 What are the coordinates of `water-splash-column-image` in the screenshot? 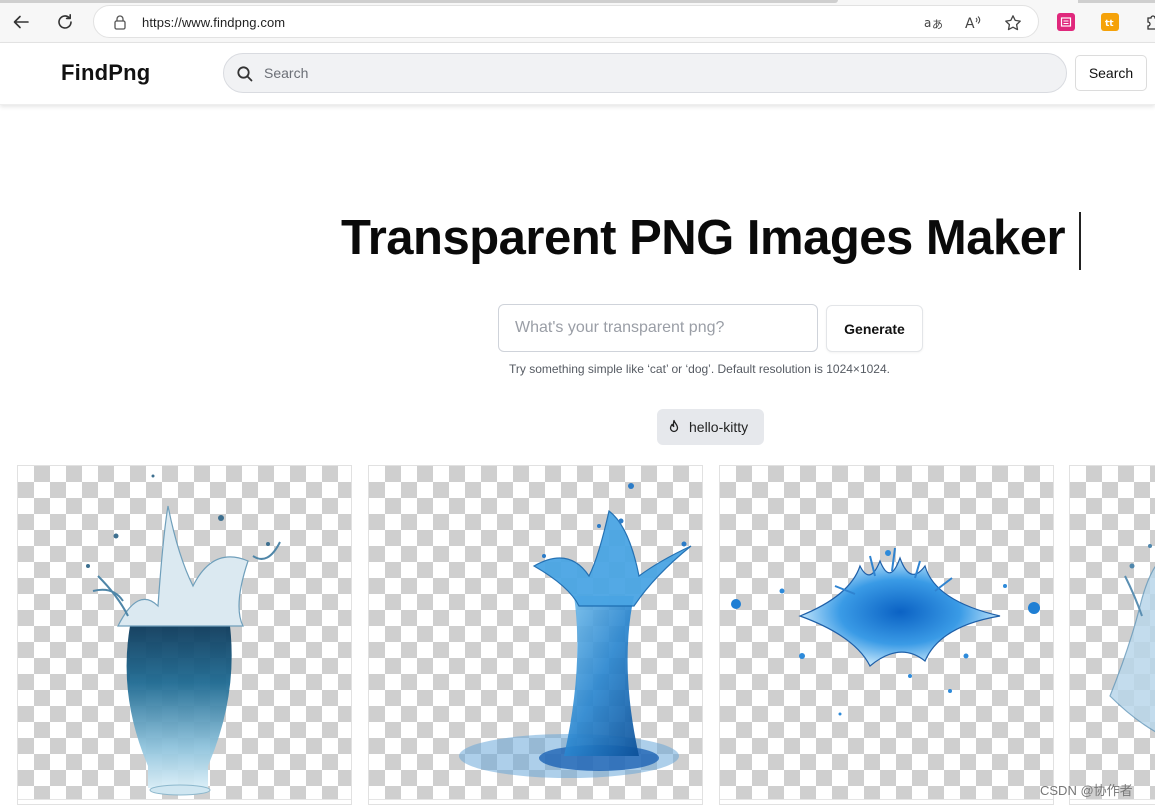 It's located at (575, 630).